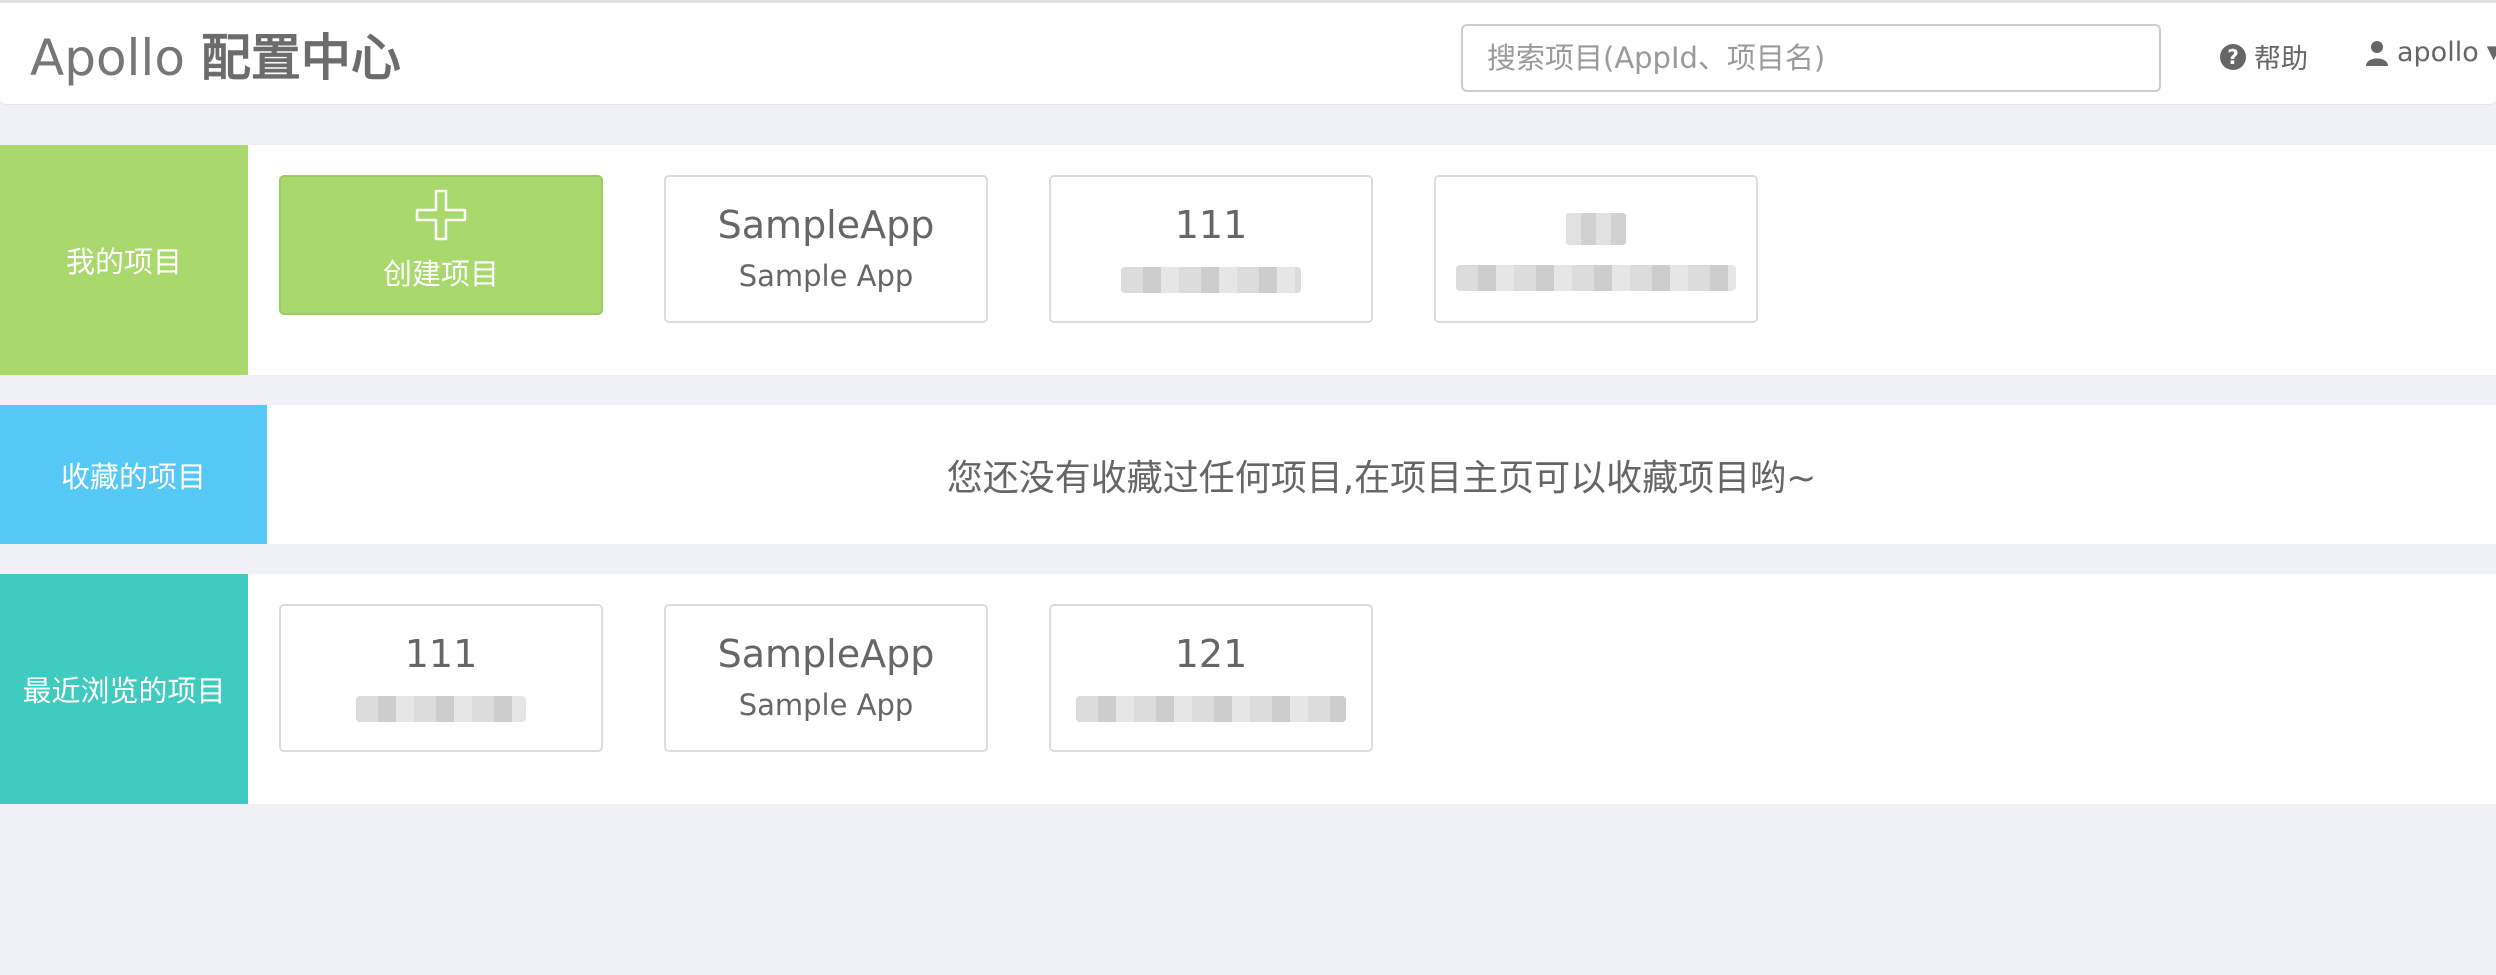 Image resolution: width=2496 pixels, height=975 pixels. I want to click on plus-icon, so click(441, 215).